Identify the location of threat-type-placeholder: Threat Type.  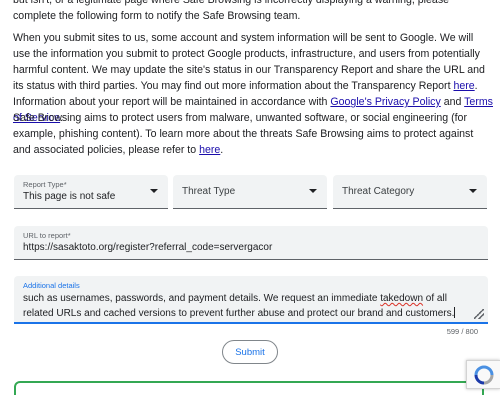
(209, 191).